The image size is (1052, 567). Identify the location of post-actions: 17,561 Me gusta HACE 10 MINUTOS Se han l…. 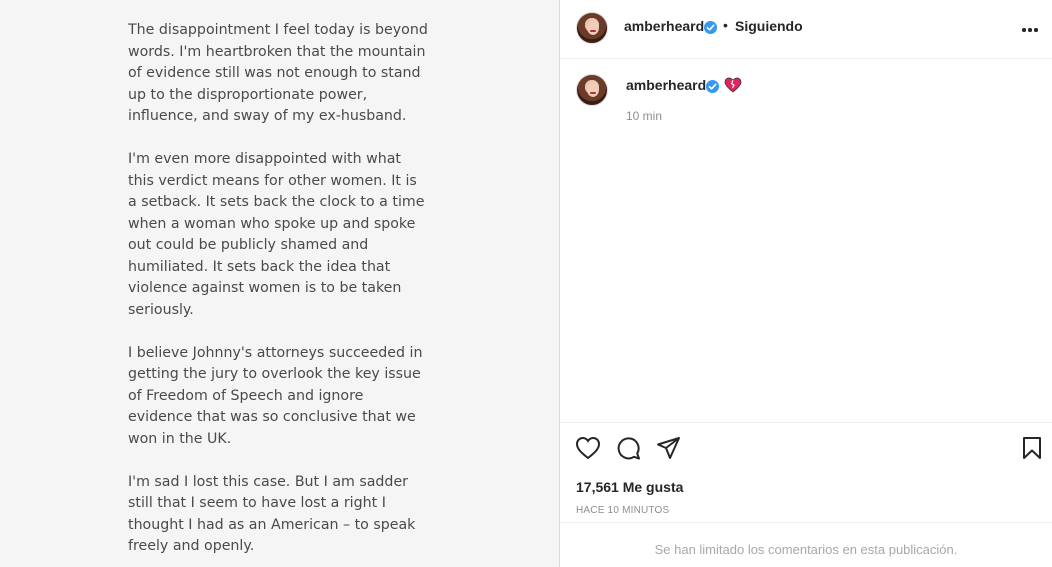
(806, 494).